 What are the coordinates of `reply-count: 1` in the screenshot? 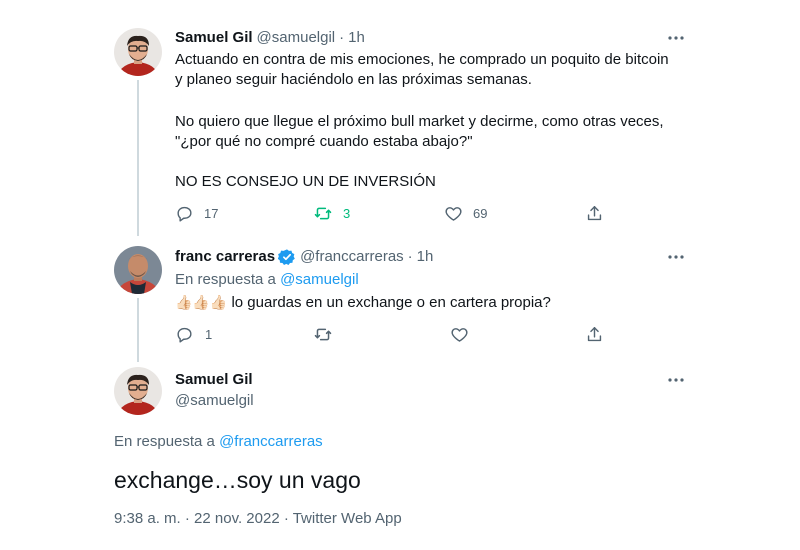 It's located at (209, 334).